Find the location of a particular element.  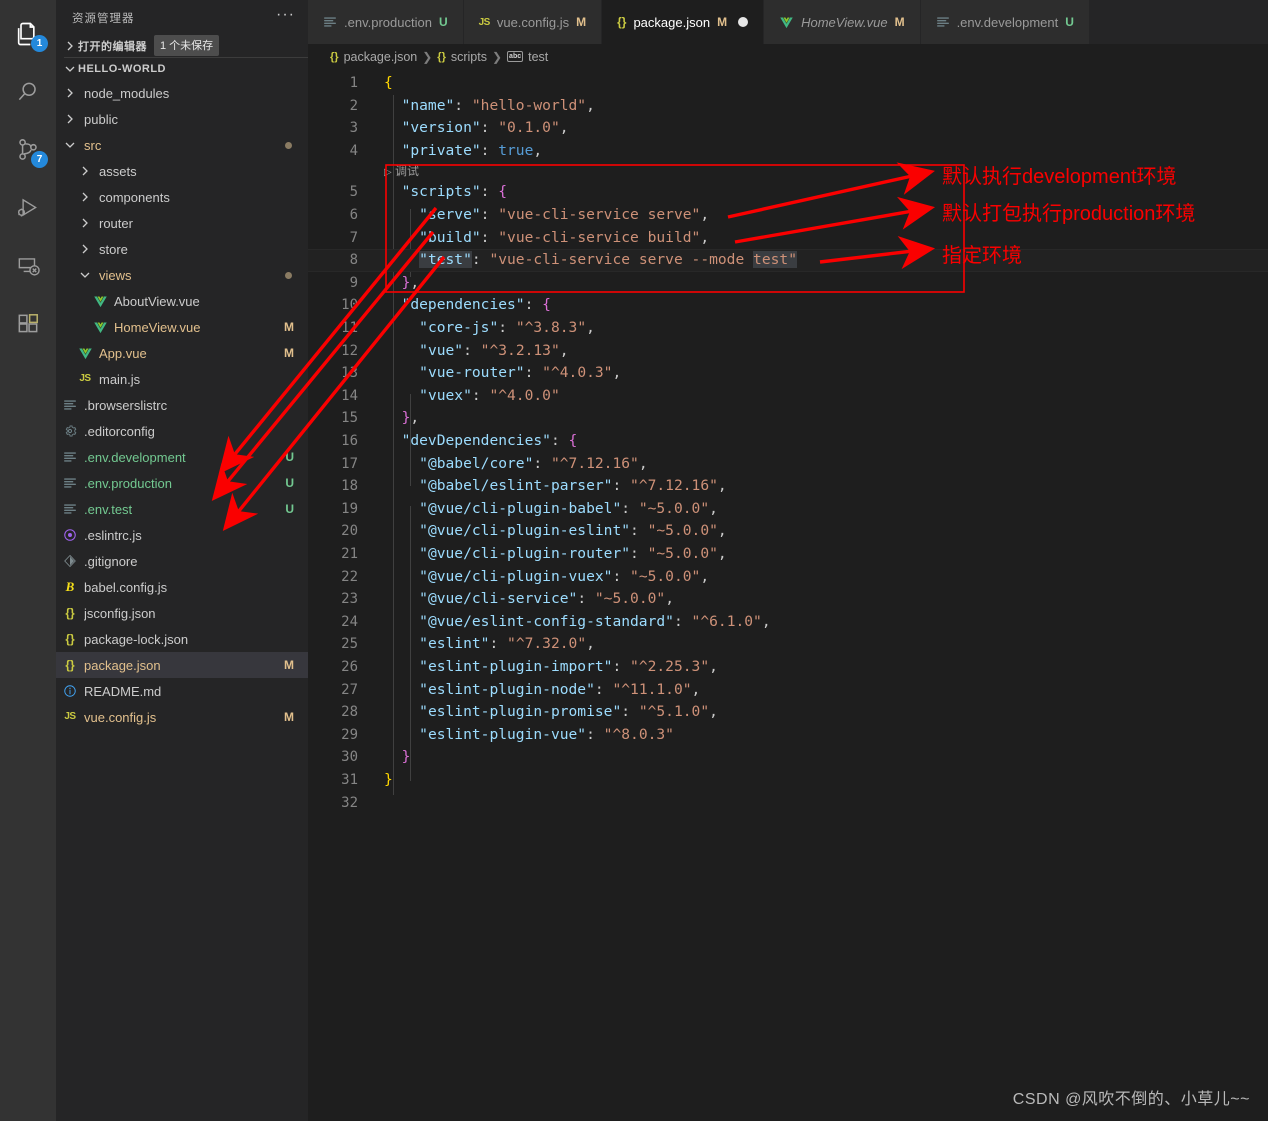

line-content: "vuex": "^4.0.0" is located at coordinates (489, 395).